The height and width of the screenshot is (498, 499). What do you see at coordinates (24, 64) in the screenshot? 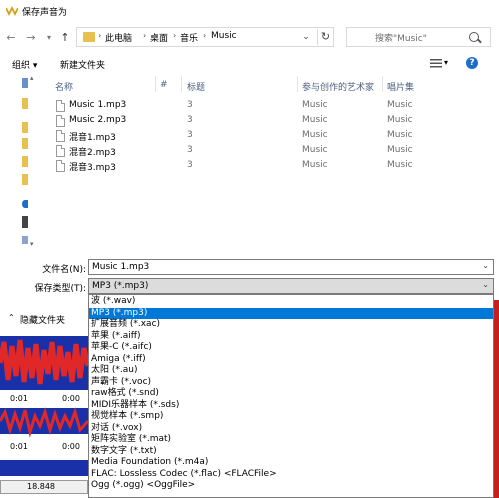
I see `organize-button: 组织 ▾` at bounding box center [24, 64].